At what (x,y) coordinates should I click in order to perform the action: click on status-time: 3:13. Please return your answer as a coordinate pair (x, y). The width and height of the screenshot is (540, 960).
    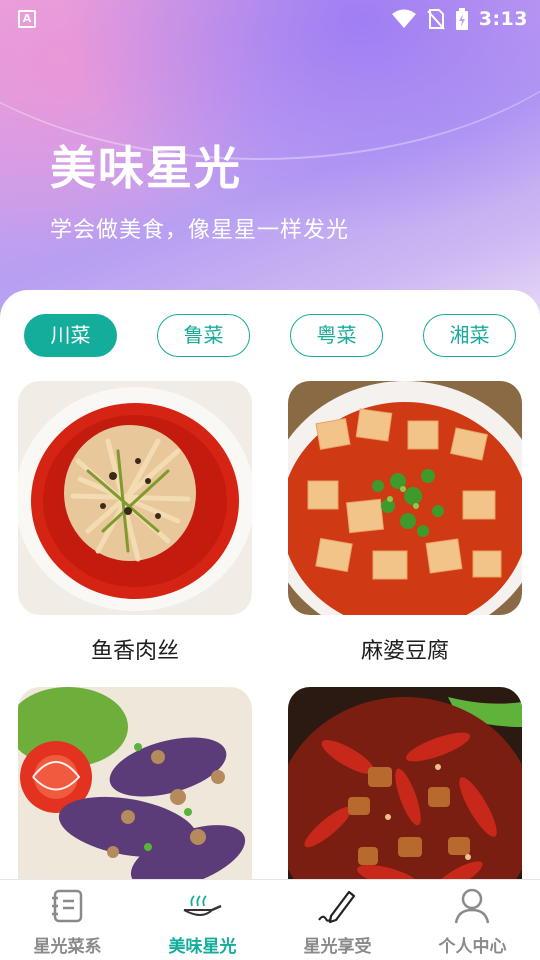
    Looking at the image, I should click on (503, 19).